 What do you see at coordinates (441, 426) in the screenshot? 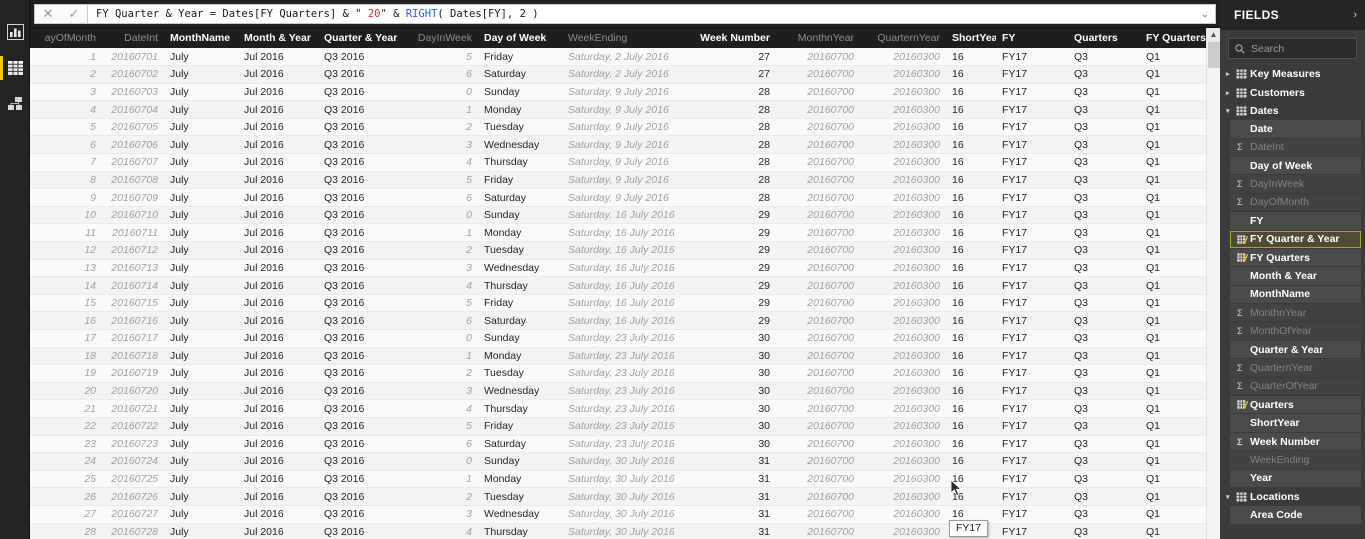
I see `cell-day-in-week: 5` at bounding box center [441, 426].